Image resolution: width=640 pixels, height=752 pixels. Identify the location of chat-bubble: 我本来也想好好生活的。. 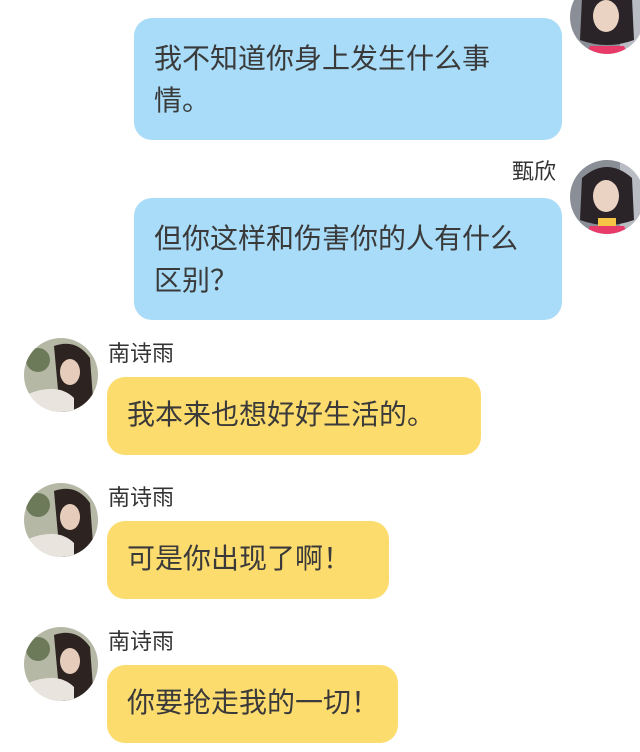
(294, 416).